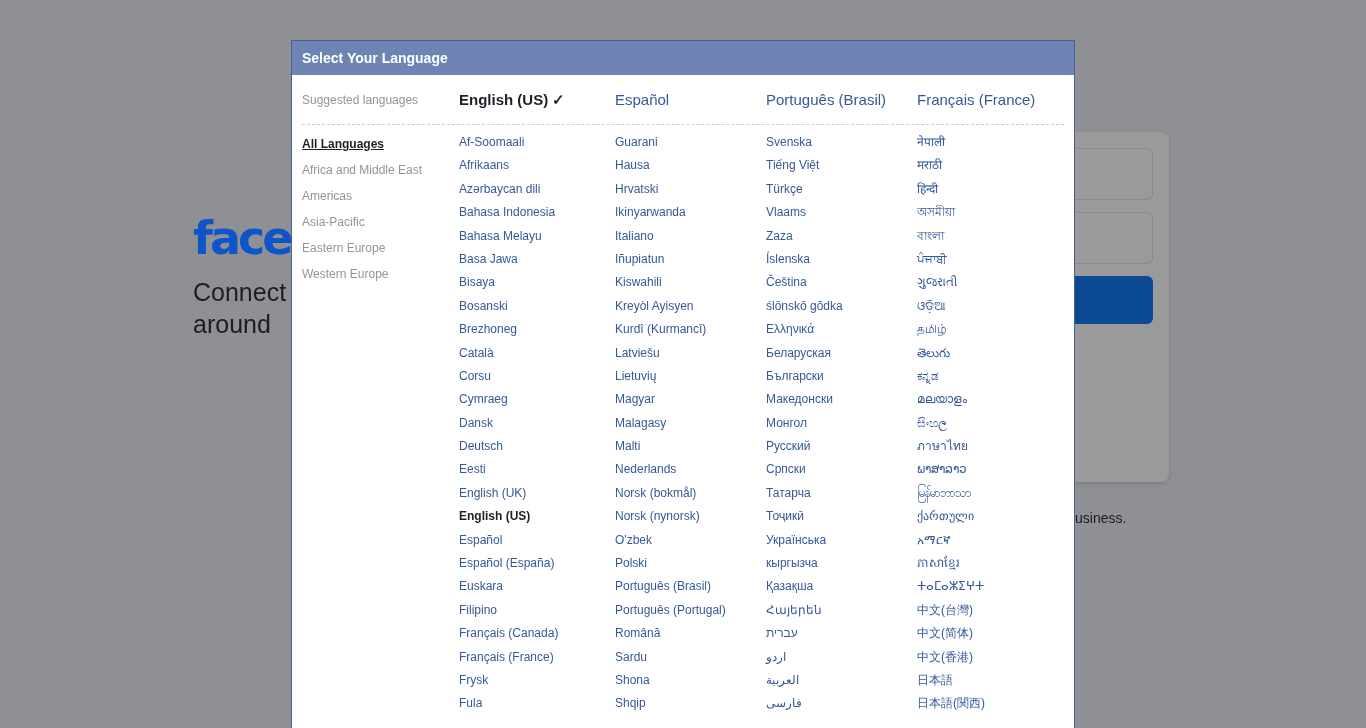  Describe the element at coordinates (788, 447) in the screenshot. I see `language-link: Русский` at that location.